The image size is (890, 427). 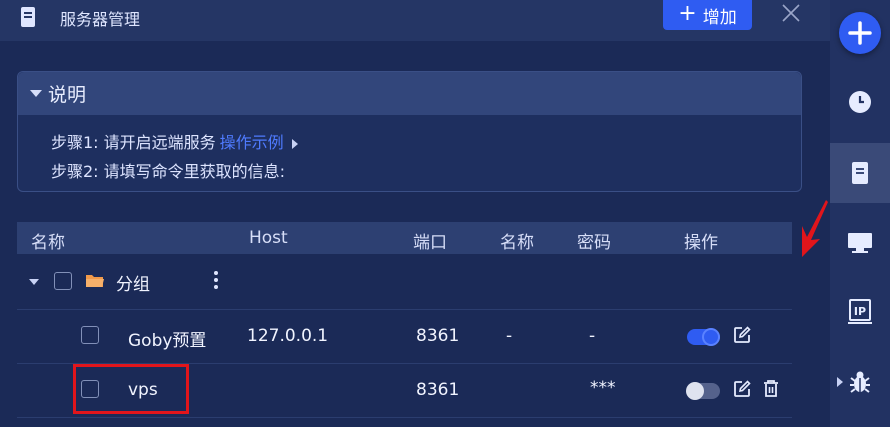 What do you see at coordinates (415, 20) in the screenshot?
I see `panel-header: 服务器管理 + 增加` at bounding box center [415, 20].